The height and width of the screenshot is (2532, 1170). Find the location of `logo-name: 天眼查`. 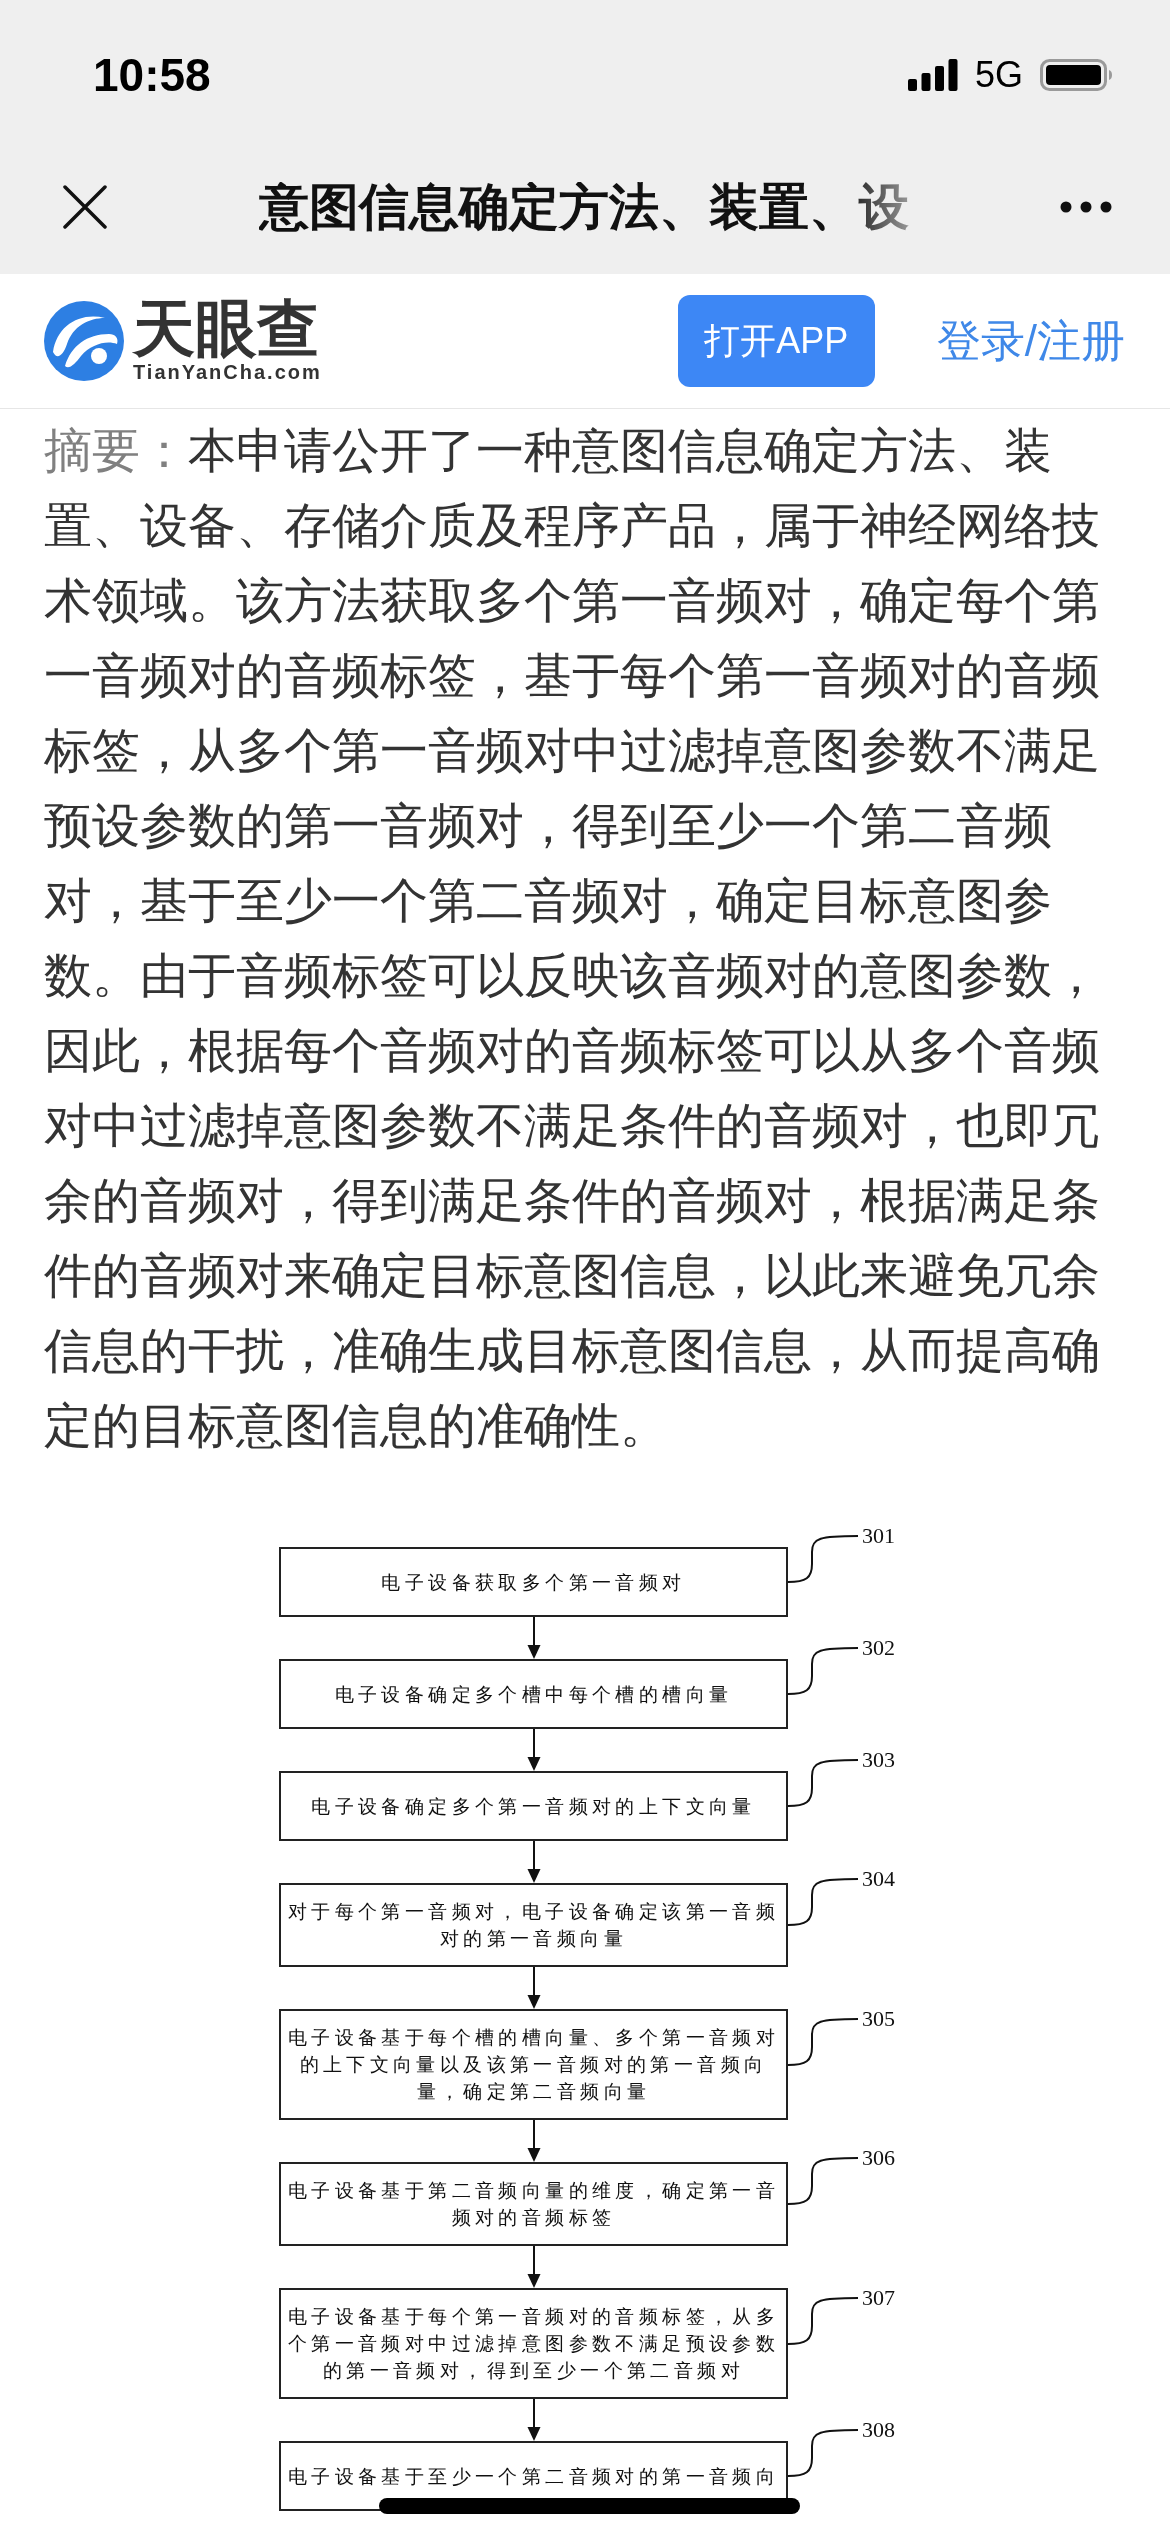

logo-name: 天眼查 is located at coordinates (226, 329).